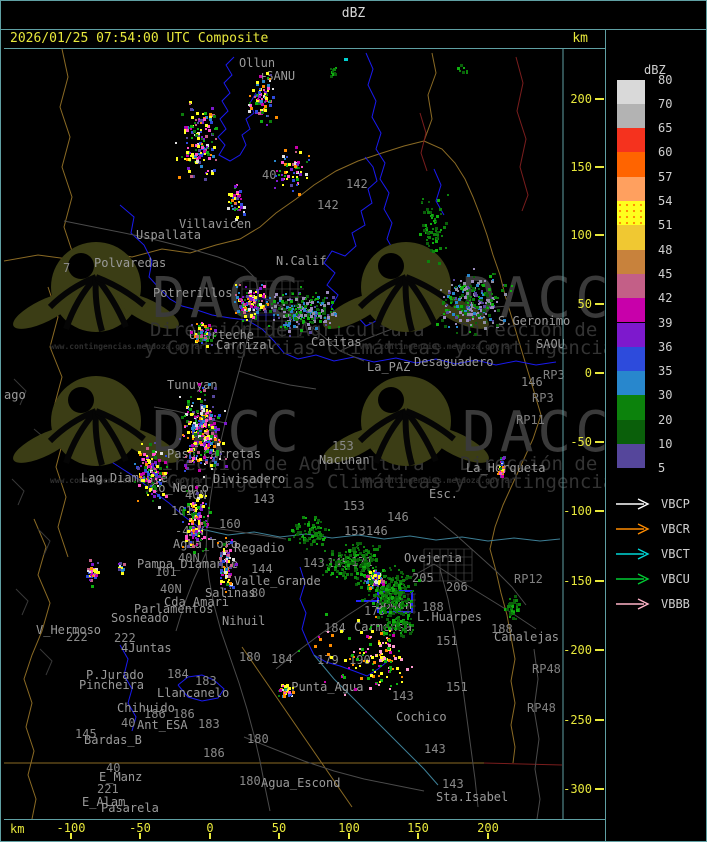  I want to click on map-number-label: 184, so click(178, 674).